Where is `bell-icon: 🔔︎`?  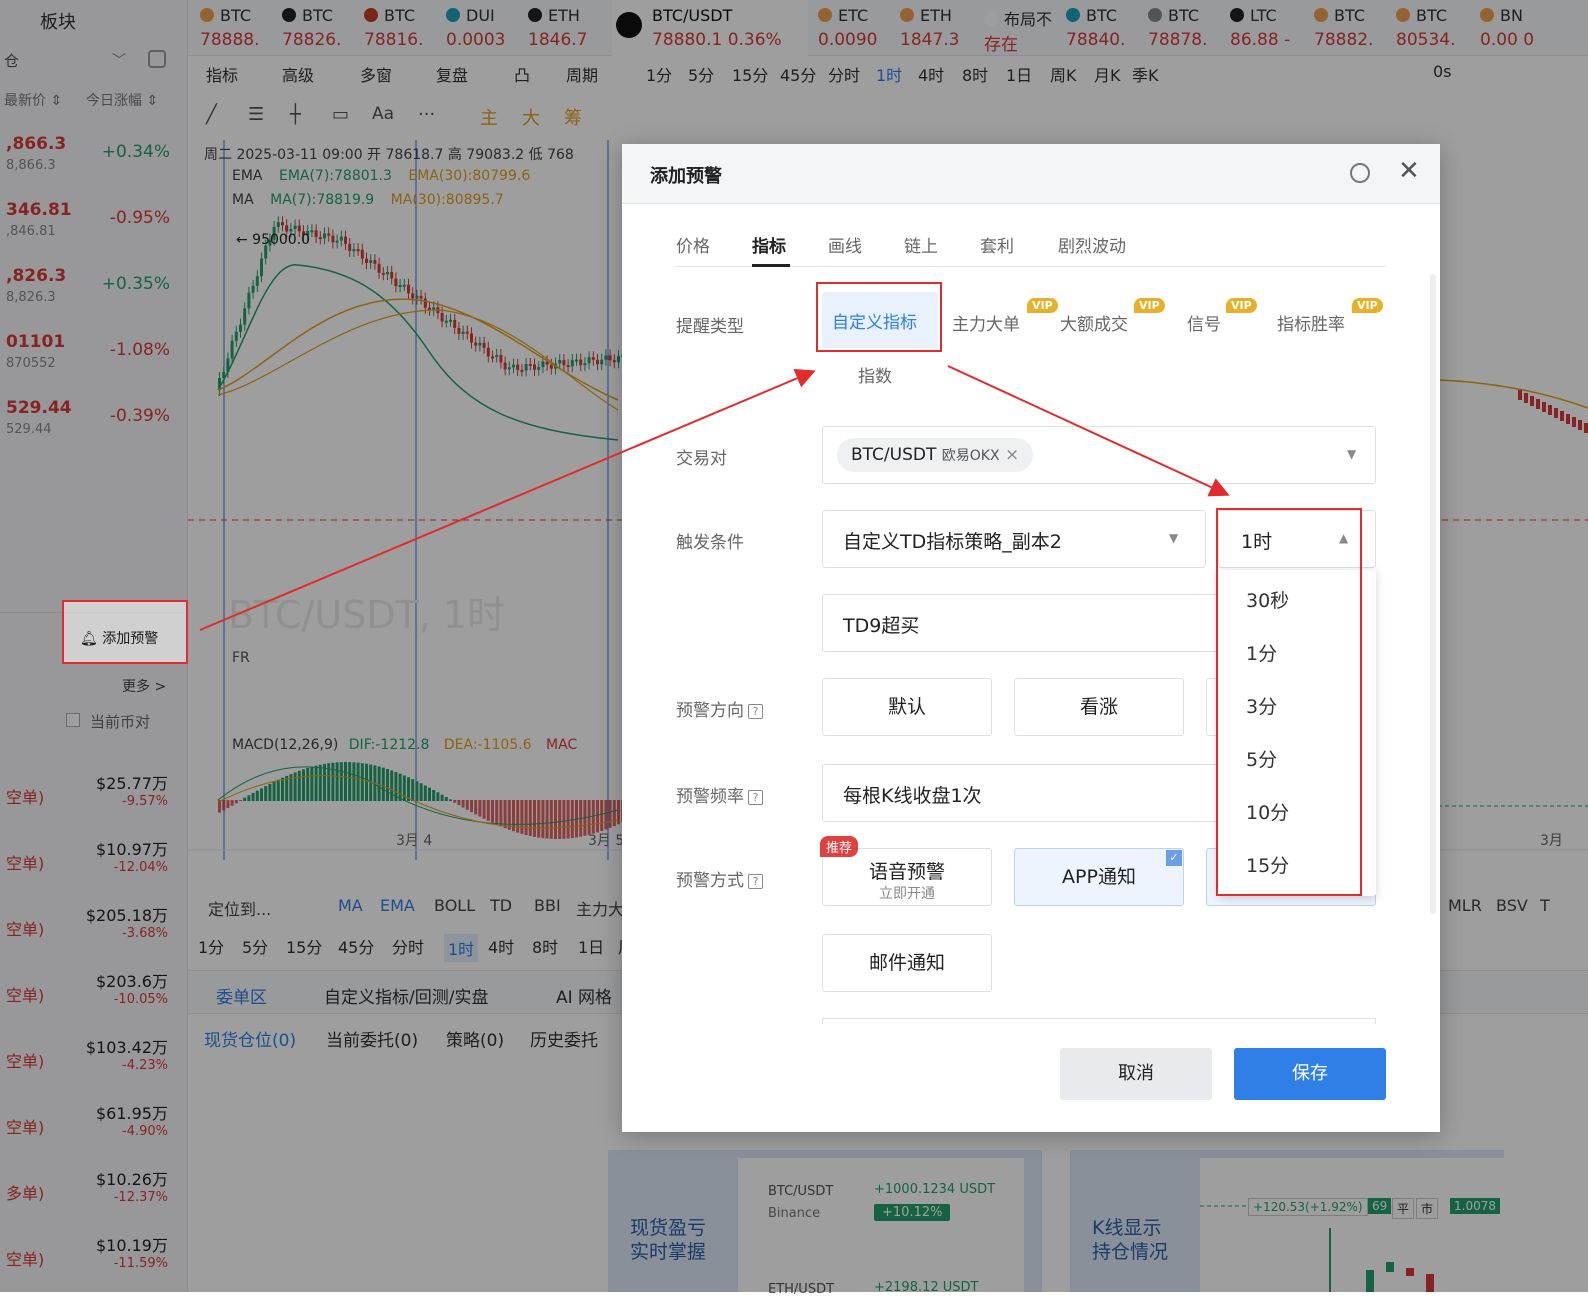 bell-icon: 🔔︎ is located at coordinates (89, 639).